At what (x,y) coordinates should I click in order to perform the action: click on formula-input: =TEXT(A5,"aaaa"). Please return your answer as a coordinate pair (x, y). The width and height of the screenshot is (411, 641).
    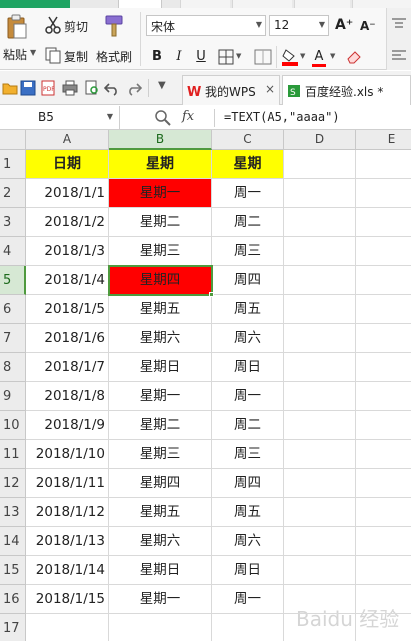
    Looking at the image, I should click on (282, 117).